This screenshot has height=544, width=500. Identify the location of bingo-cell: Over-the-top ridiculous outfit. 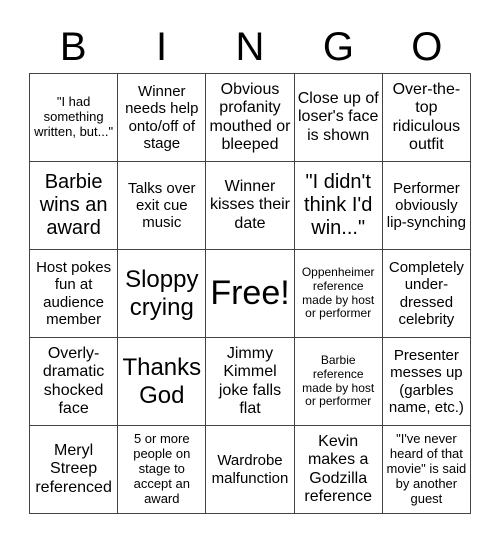
(426, 118).